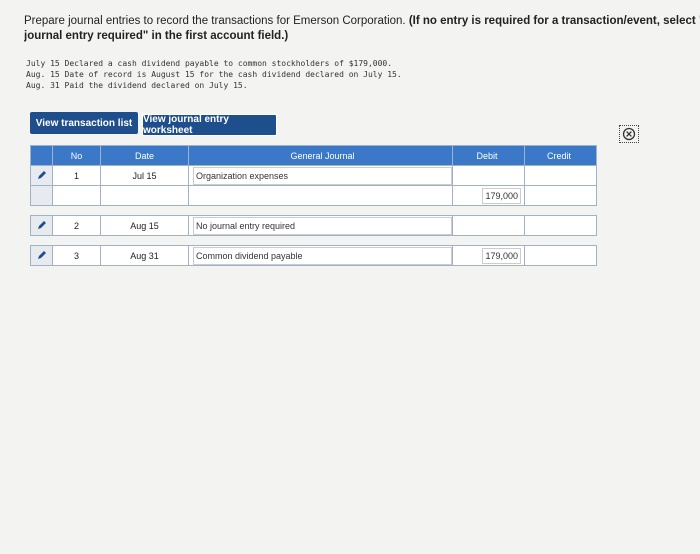 The image size is (700, 554). Describe the element at coordinates (322, 225) in the screenshot. I see `account-field: No journal entry required` at that location.